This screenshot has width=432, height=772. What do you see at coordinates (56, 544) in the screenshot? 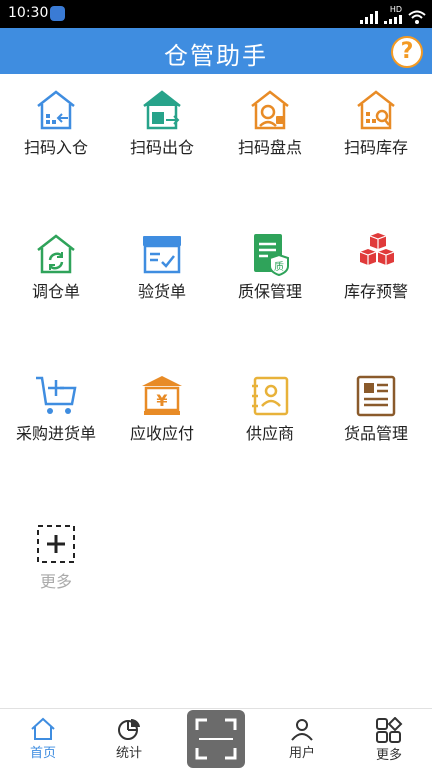
I see `add-more-icon` at bounding box center [56, 544].